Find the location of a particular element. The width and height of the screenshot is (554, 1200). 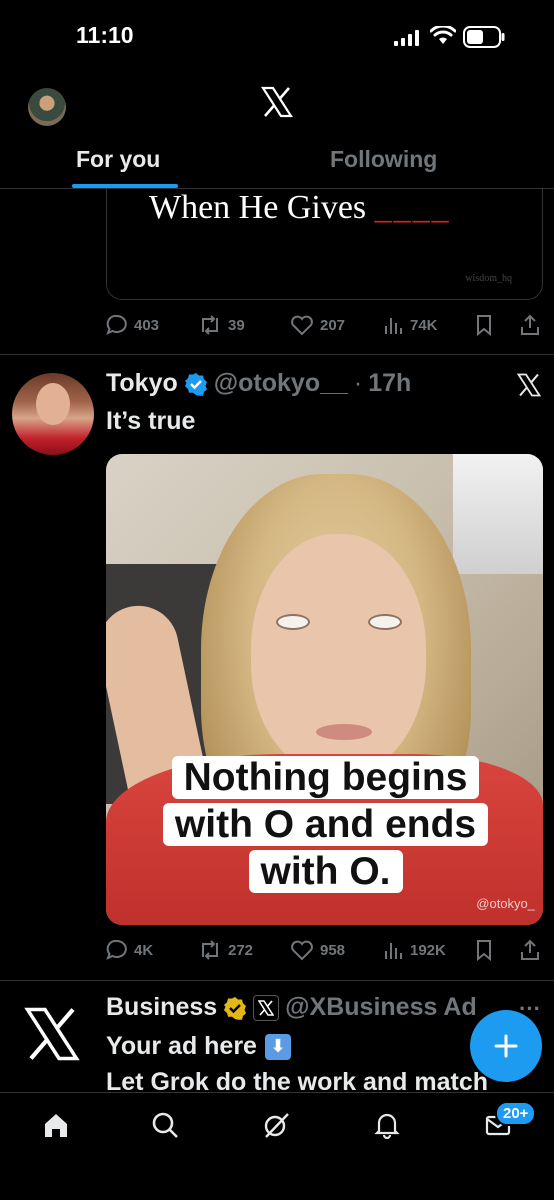

repost-count: 39 is located at coordinates (236, 325).